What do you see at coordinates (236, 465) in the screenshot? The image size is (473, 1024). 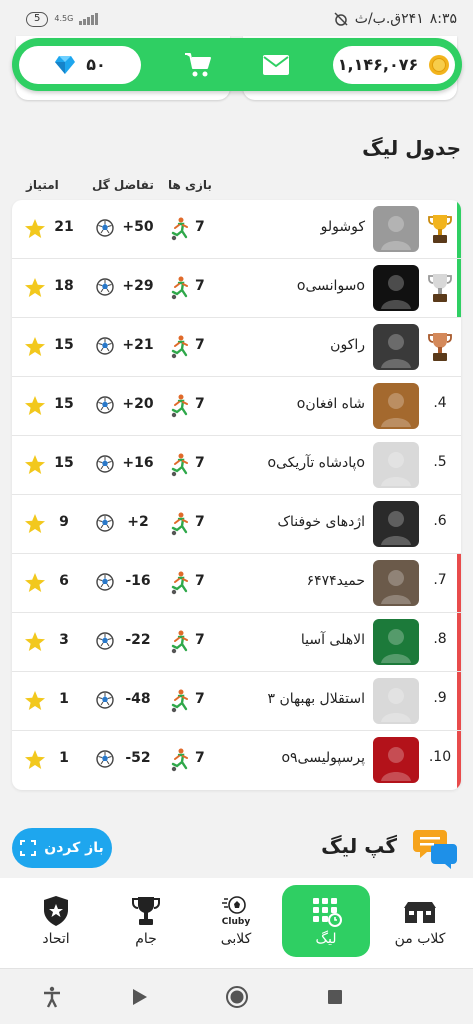 I see `table-row: .5 oپادشاه تآریکیo 7 +16 15` at bounding box center [236, 465].